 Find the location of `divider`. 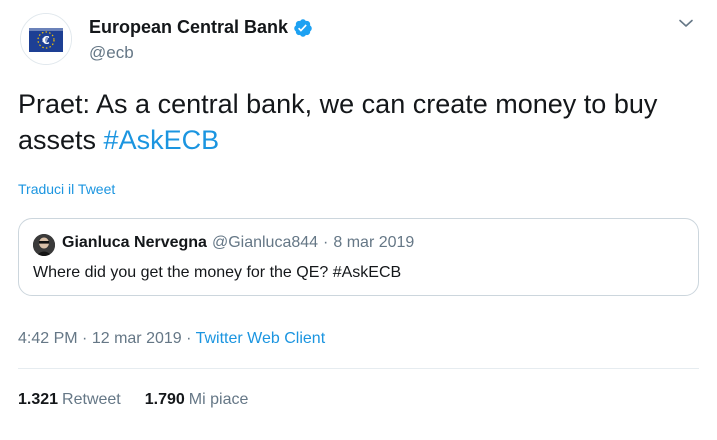

divider is located at coordinates (358, 368).